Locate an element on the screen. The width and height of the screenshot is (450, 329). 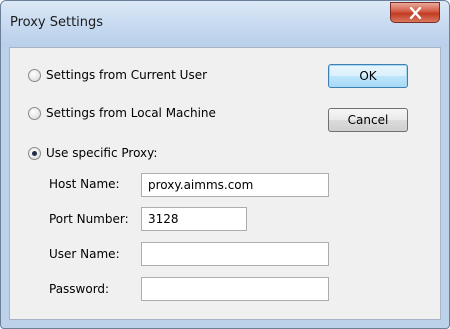
radio-specific-proxy-button is located at coordinates (34, 153).